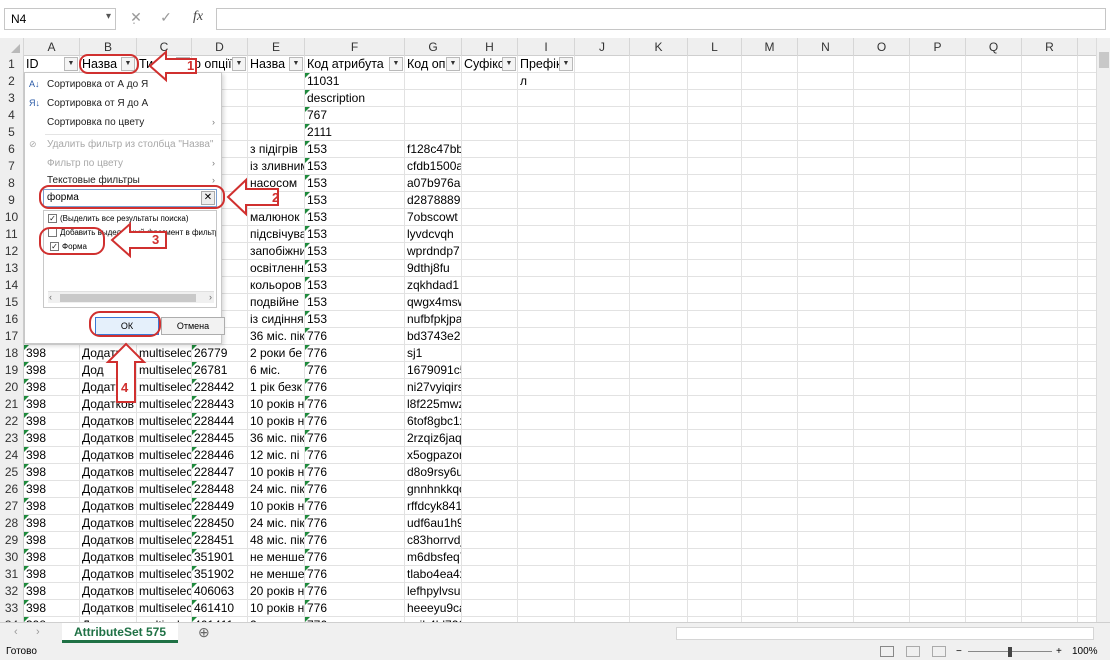 This screenshot has width=1110, height=660. Describe the element at coordinates (132, 197) in the screenshot. I see `oval-search` at that location.